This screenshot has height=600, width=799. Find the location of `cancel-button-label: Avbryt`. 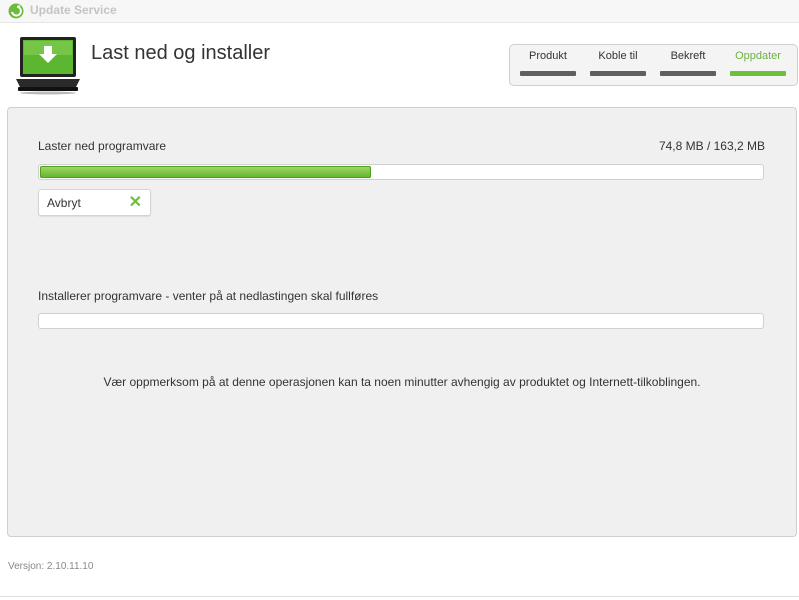

cancel-button-label: Avbryt is located at coordinates (64, 203).